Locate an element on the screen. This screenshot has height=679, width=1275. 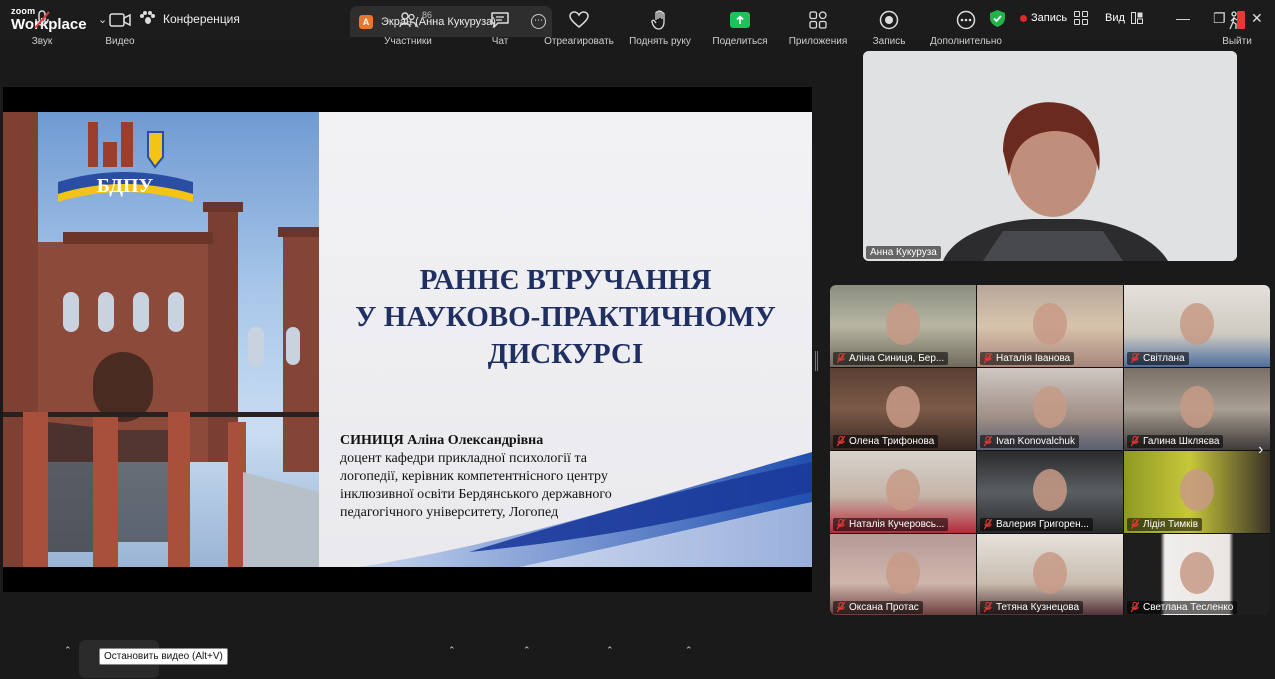
participant-tile: Світлана is located at coordinates (1197, 326).